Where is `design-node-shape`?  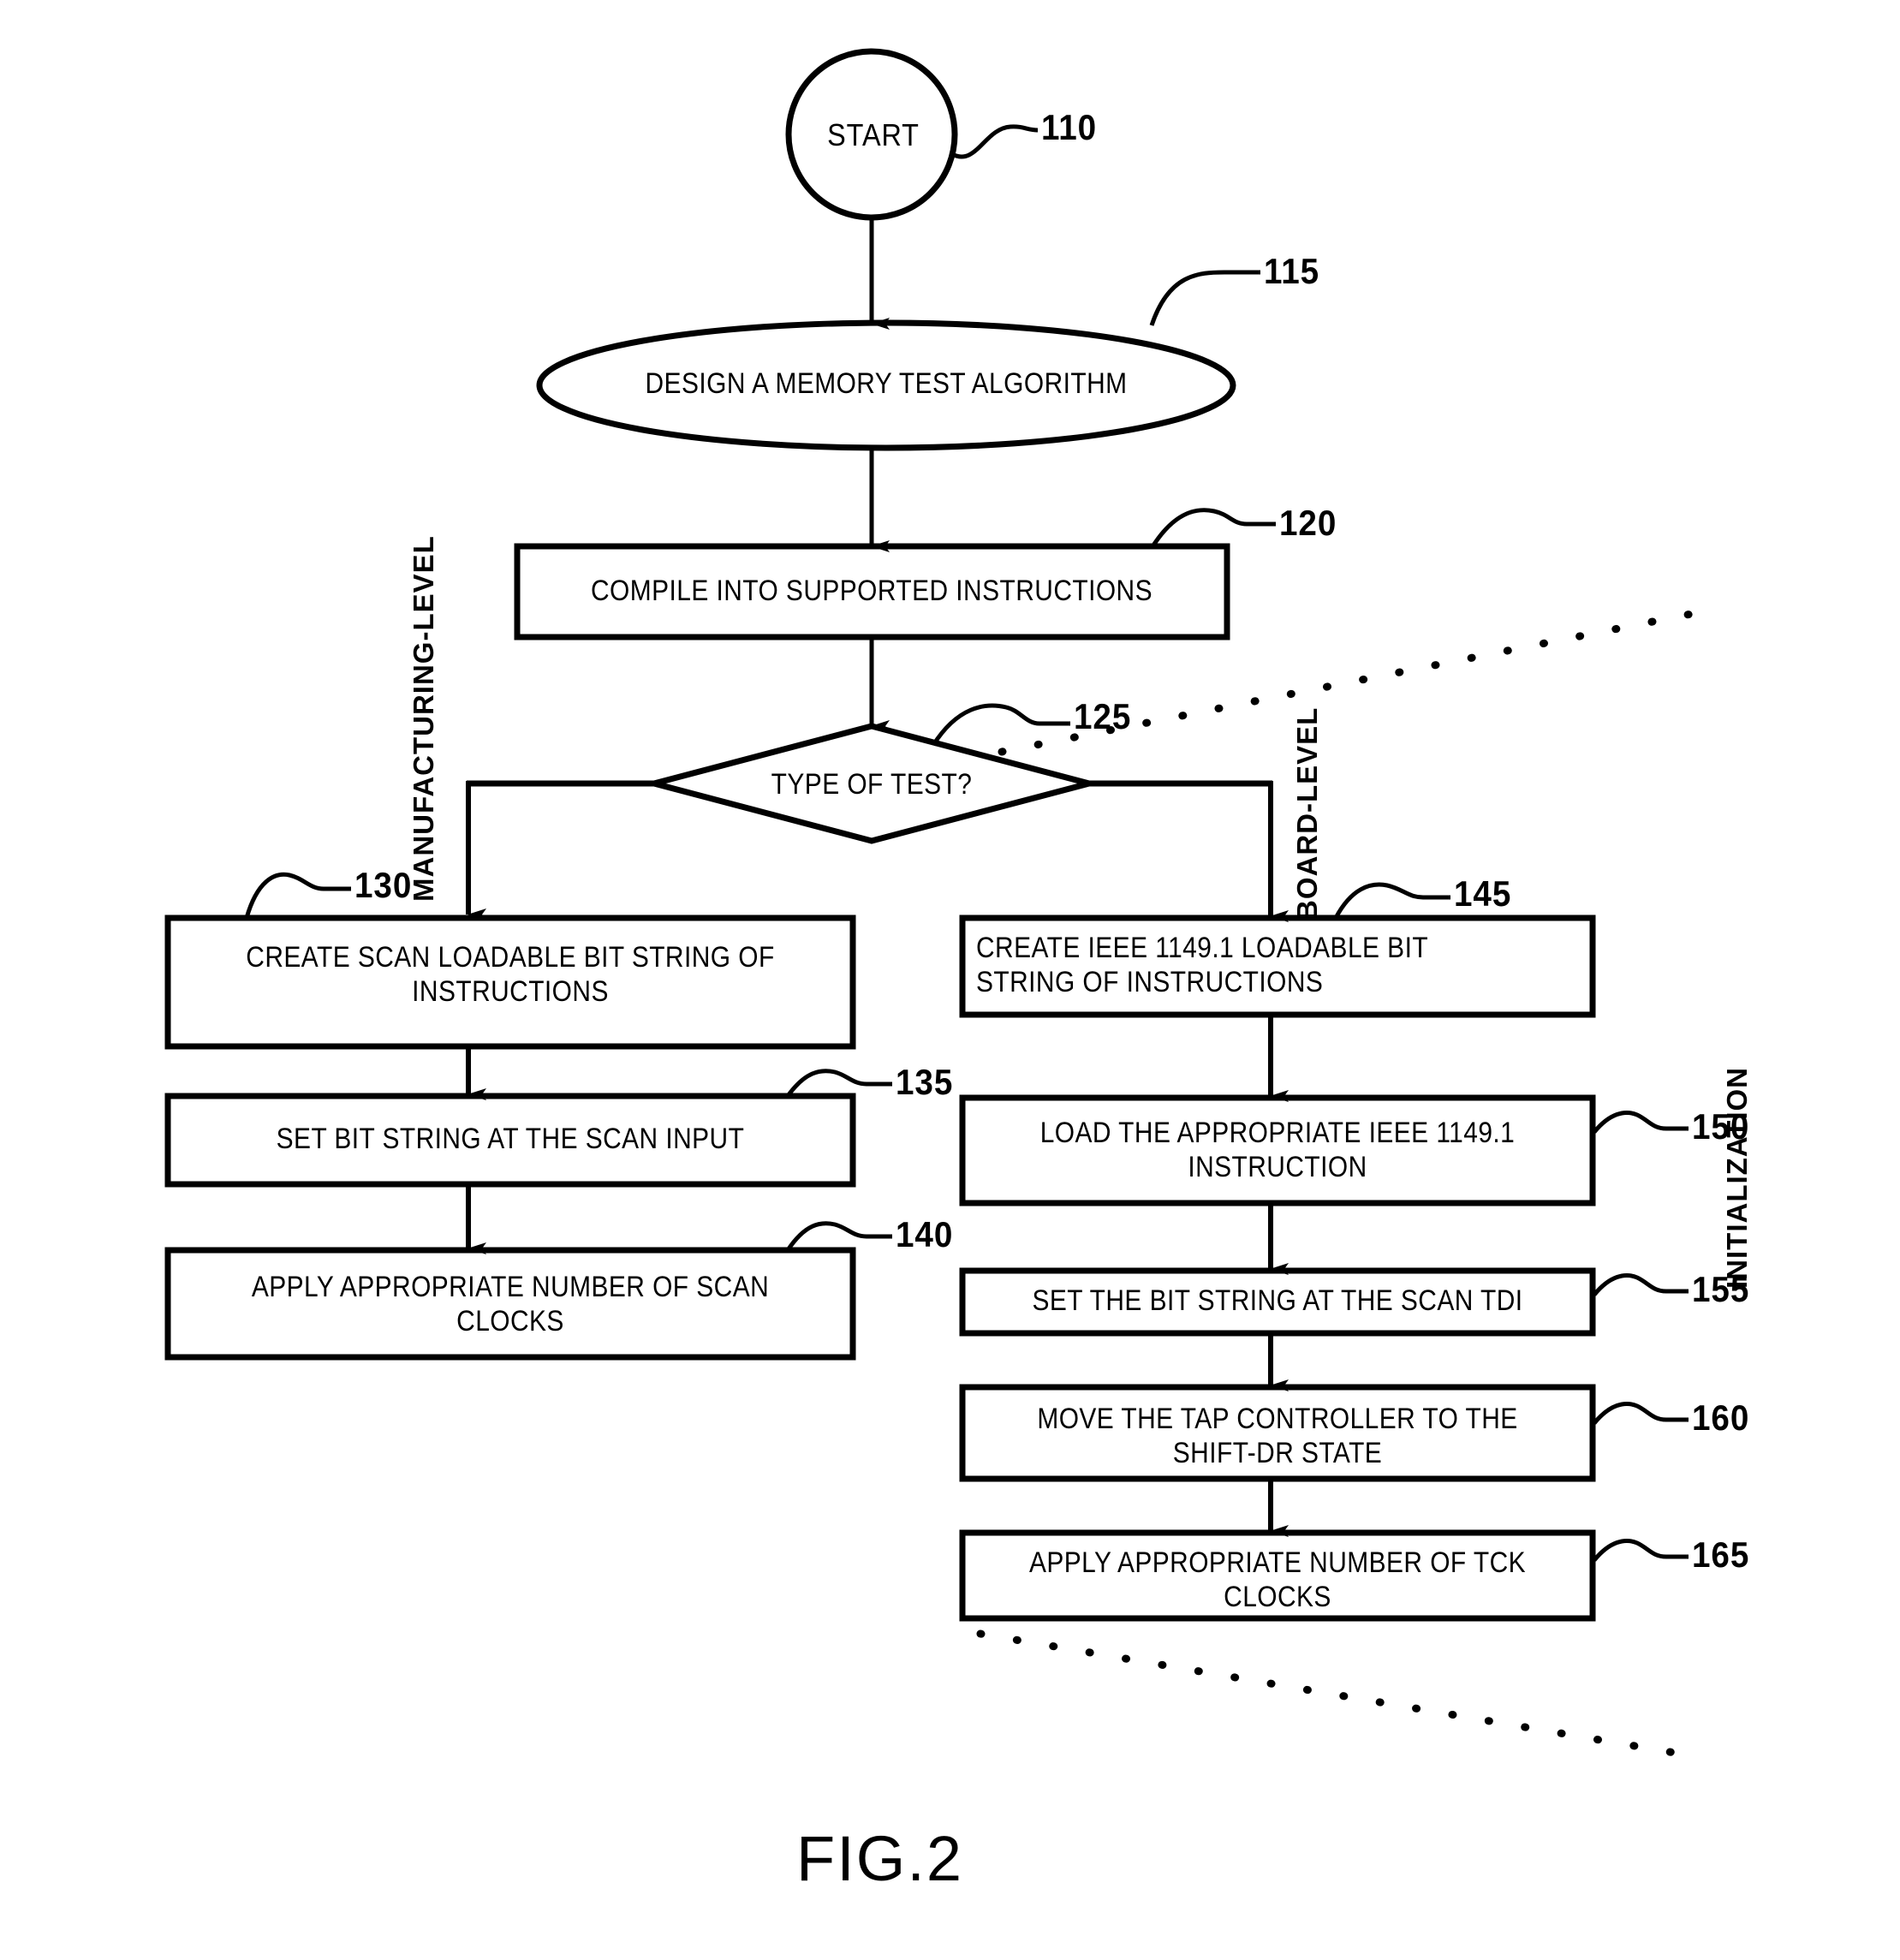
design-node-shape is located at coordinates (886, 385).